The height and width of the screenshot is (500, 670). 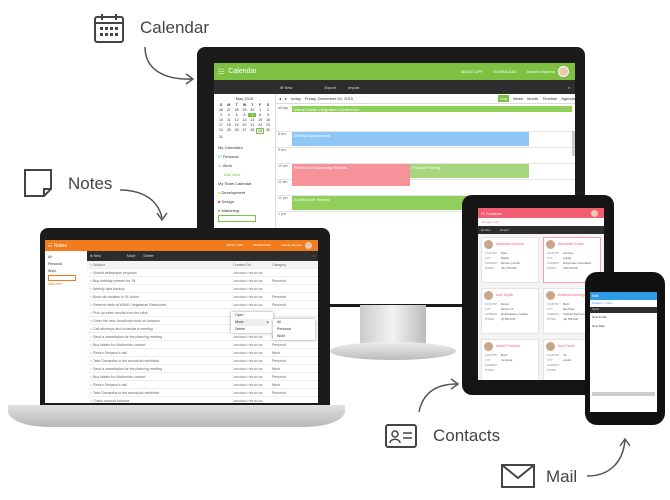 I want to click on day-cell: 15, so click(x=260, y=120).